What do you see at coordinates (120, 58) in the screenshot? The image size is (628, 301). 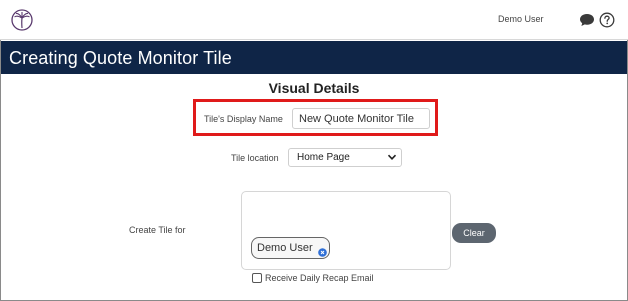 I see `page-title: Creating Quote Monitor Tile` at bounding box center [120, 58].